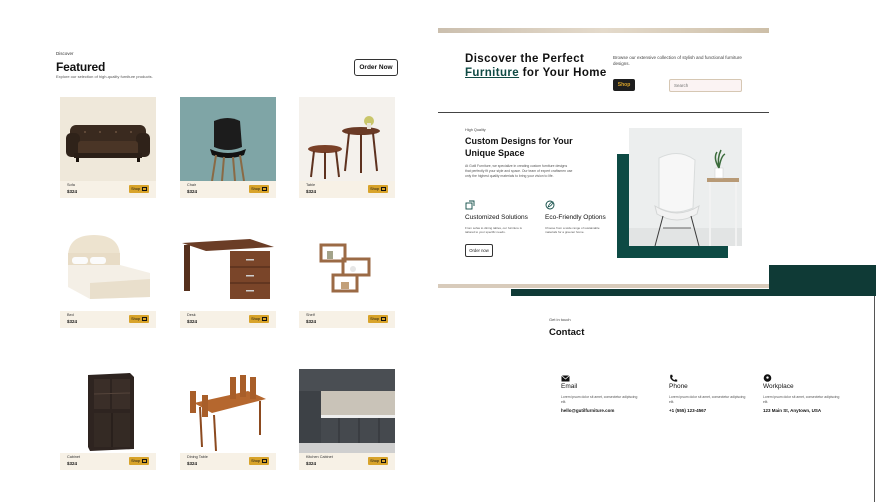 Image resolution: width=876 pixels, height=502 pixels. Describe the element at coordinates (705, 85) in the screenshot. I see `search-input` at that location.